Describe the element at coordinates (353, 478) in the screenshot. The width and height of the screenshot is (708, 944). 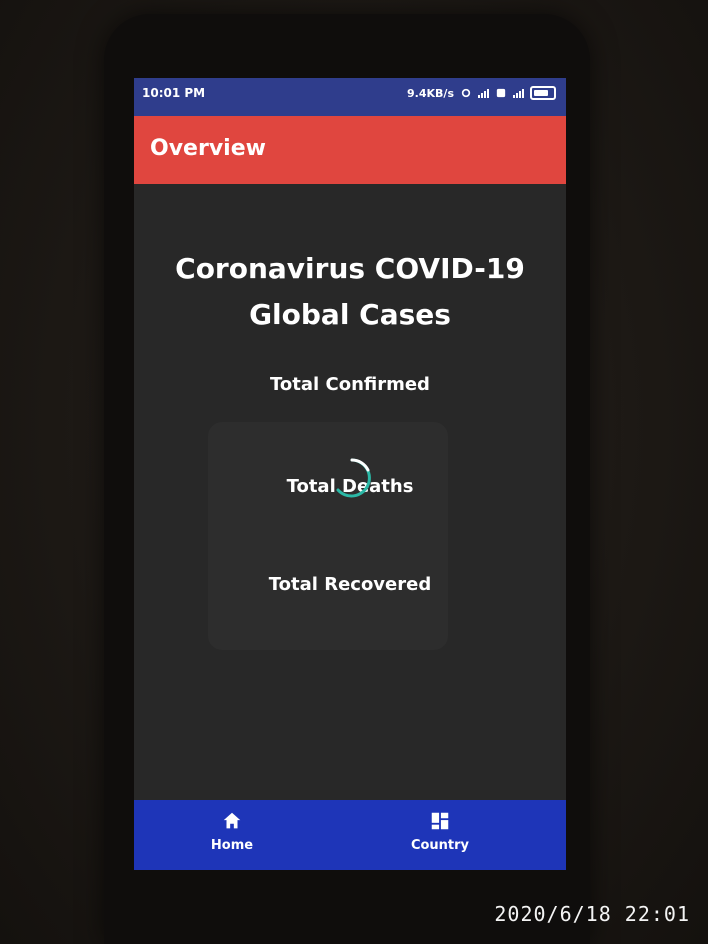
I see `loading-spinner-icon` at that location.